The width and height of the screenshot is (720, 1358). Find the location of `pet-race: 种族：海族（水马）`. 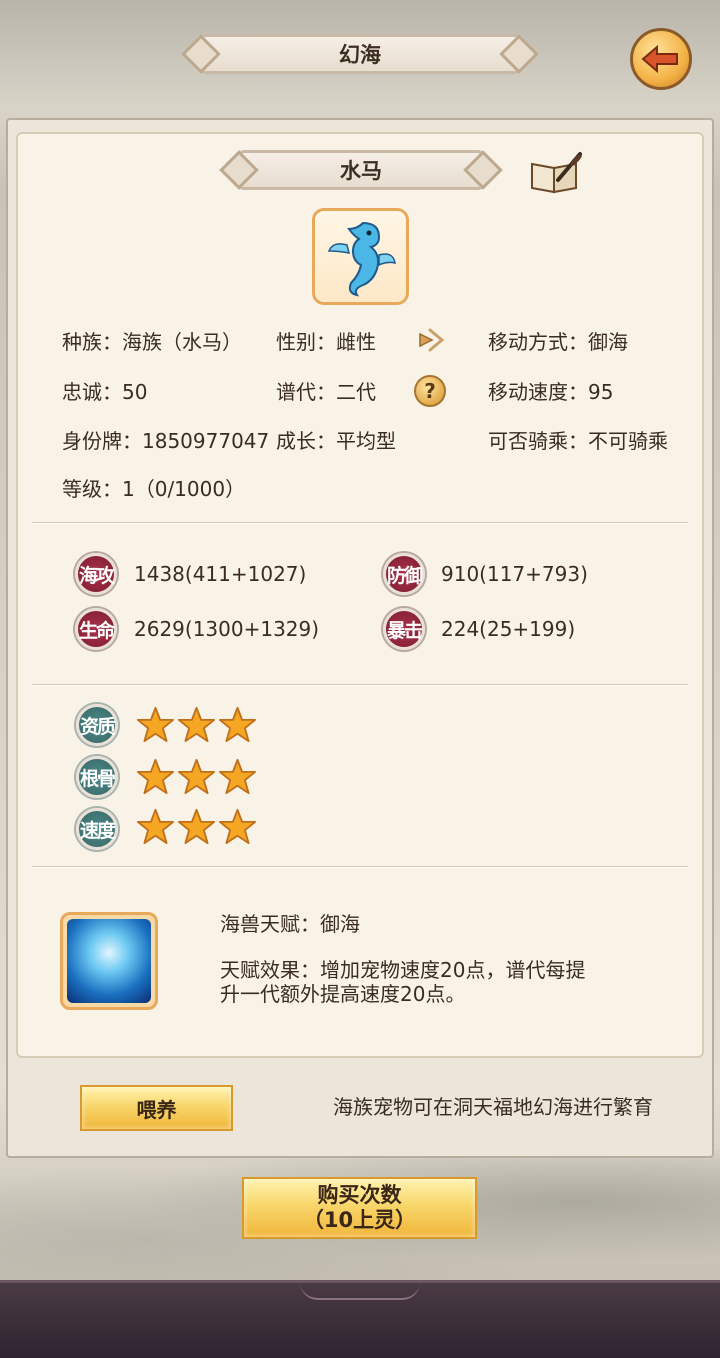

pet-race: 种族：海族（水马） is located at coordinates (152, 342).